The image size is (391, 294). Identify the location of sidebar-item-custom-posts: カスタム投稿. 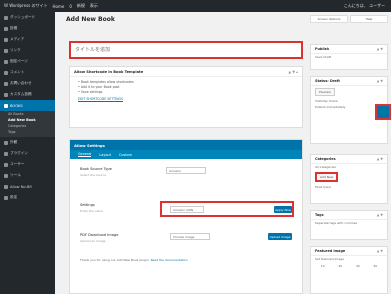
(27, 94).